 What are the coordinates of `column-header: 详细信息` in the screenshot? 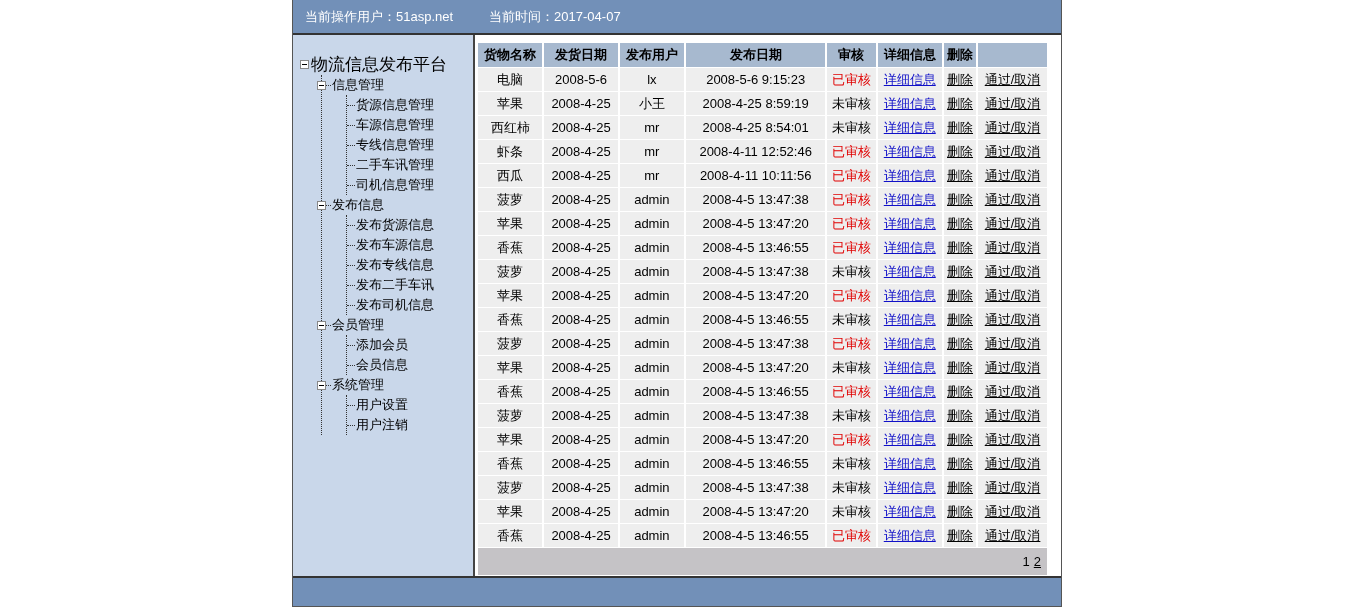 It's located at (909, 55).